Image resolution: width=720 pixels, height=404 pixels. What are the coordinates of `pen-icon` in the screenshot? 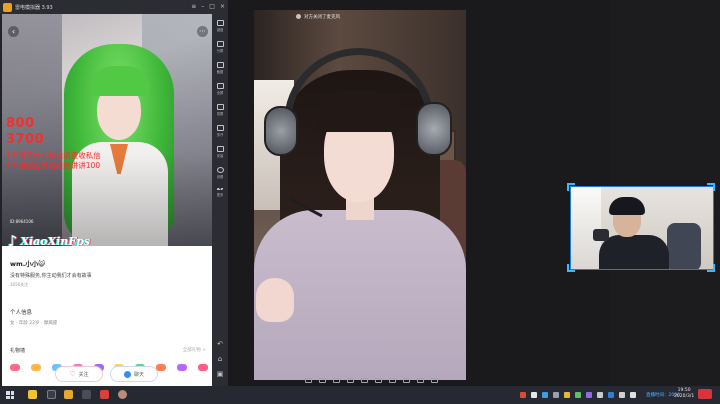 It's located at (406, 380).